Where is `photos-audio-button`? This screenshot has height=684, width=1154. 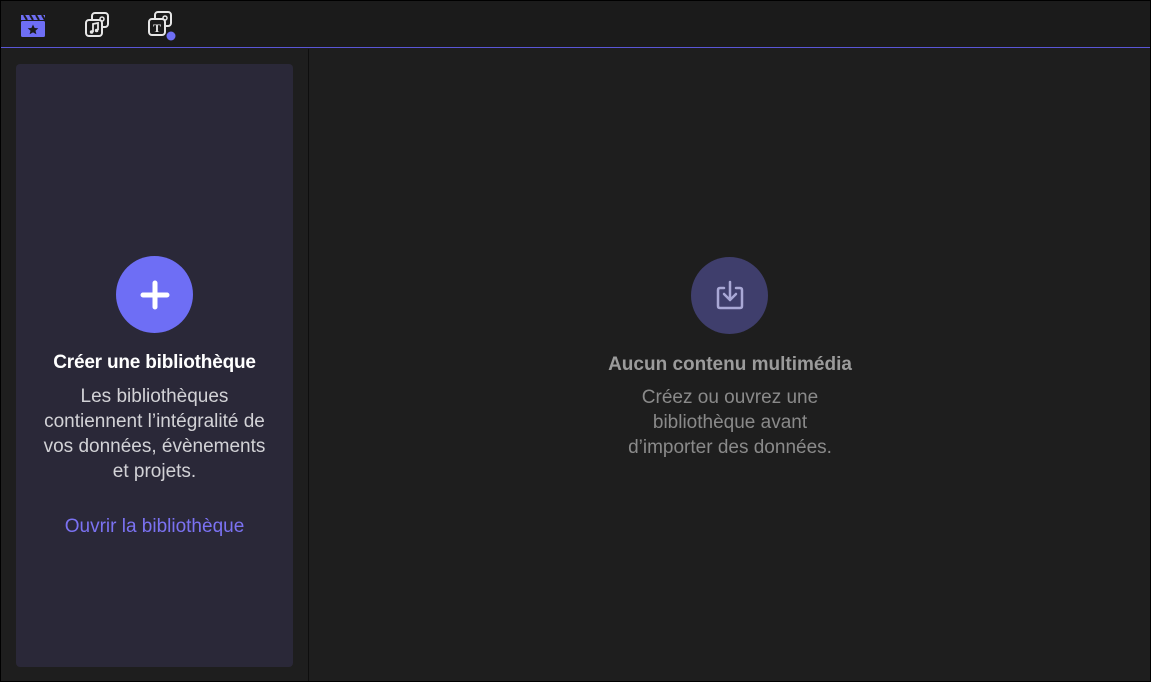
photos-audio-button is located at coordinates (97, 25).